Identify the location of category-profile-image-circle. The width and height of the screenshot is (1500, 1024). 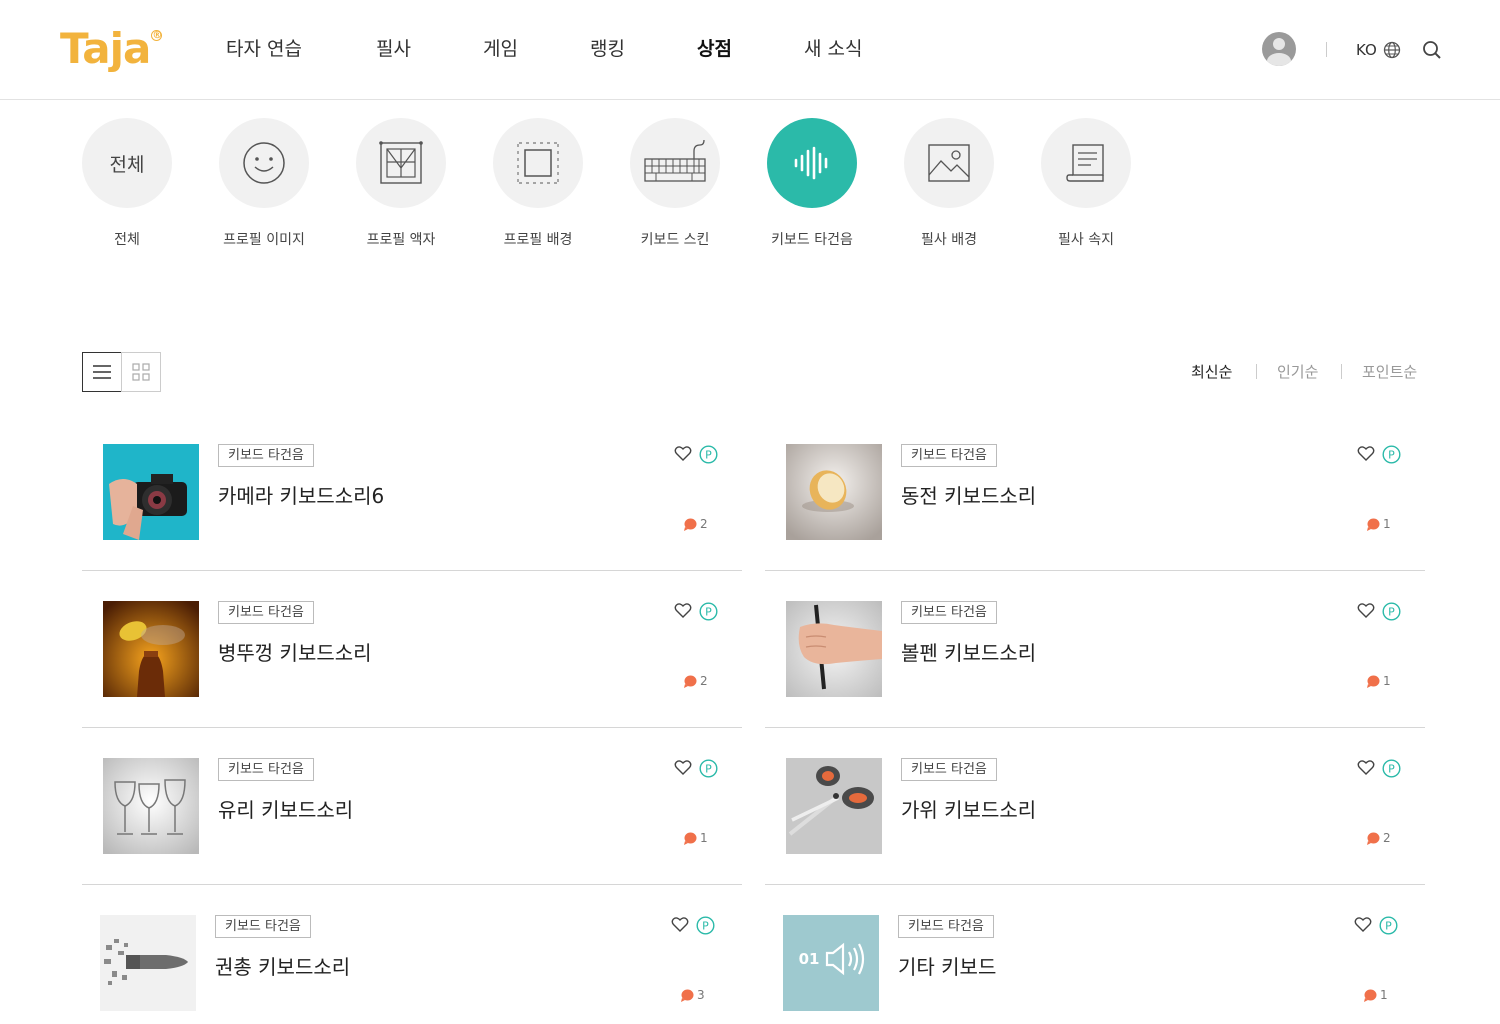
(264, 163).